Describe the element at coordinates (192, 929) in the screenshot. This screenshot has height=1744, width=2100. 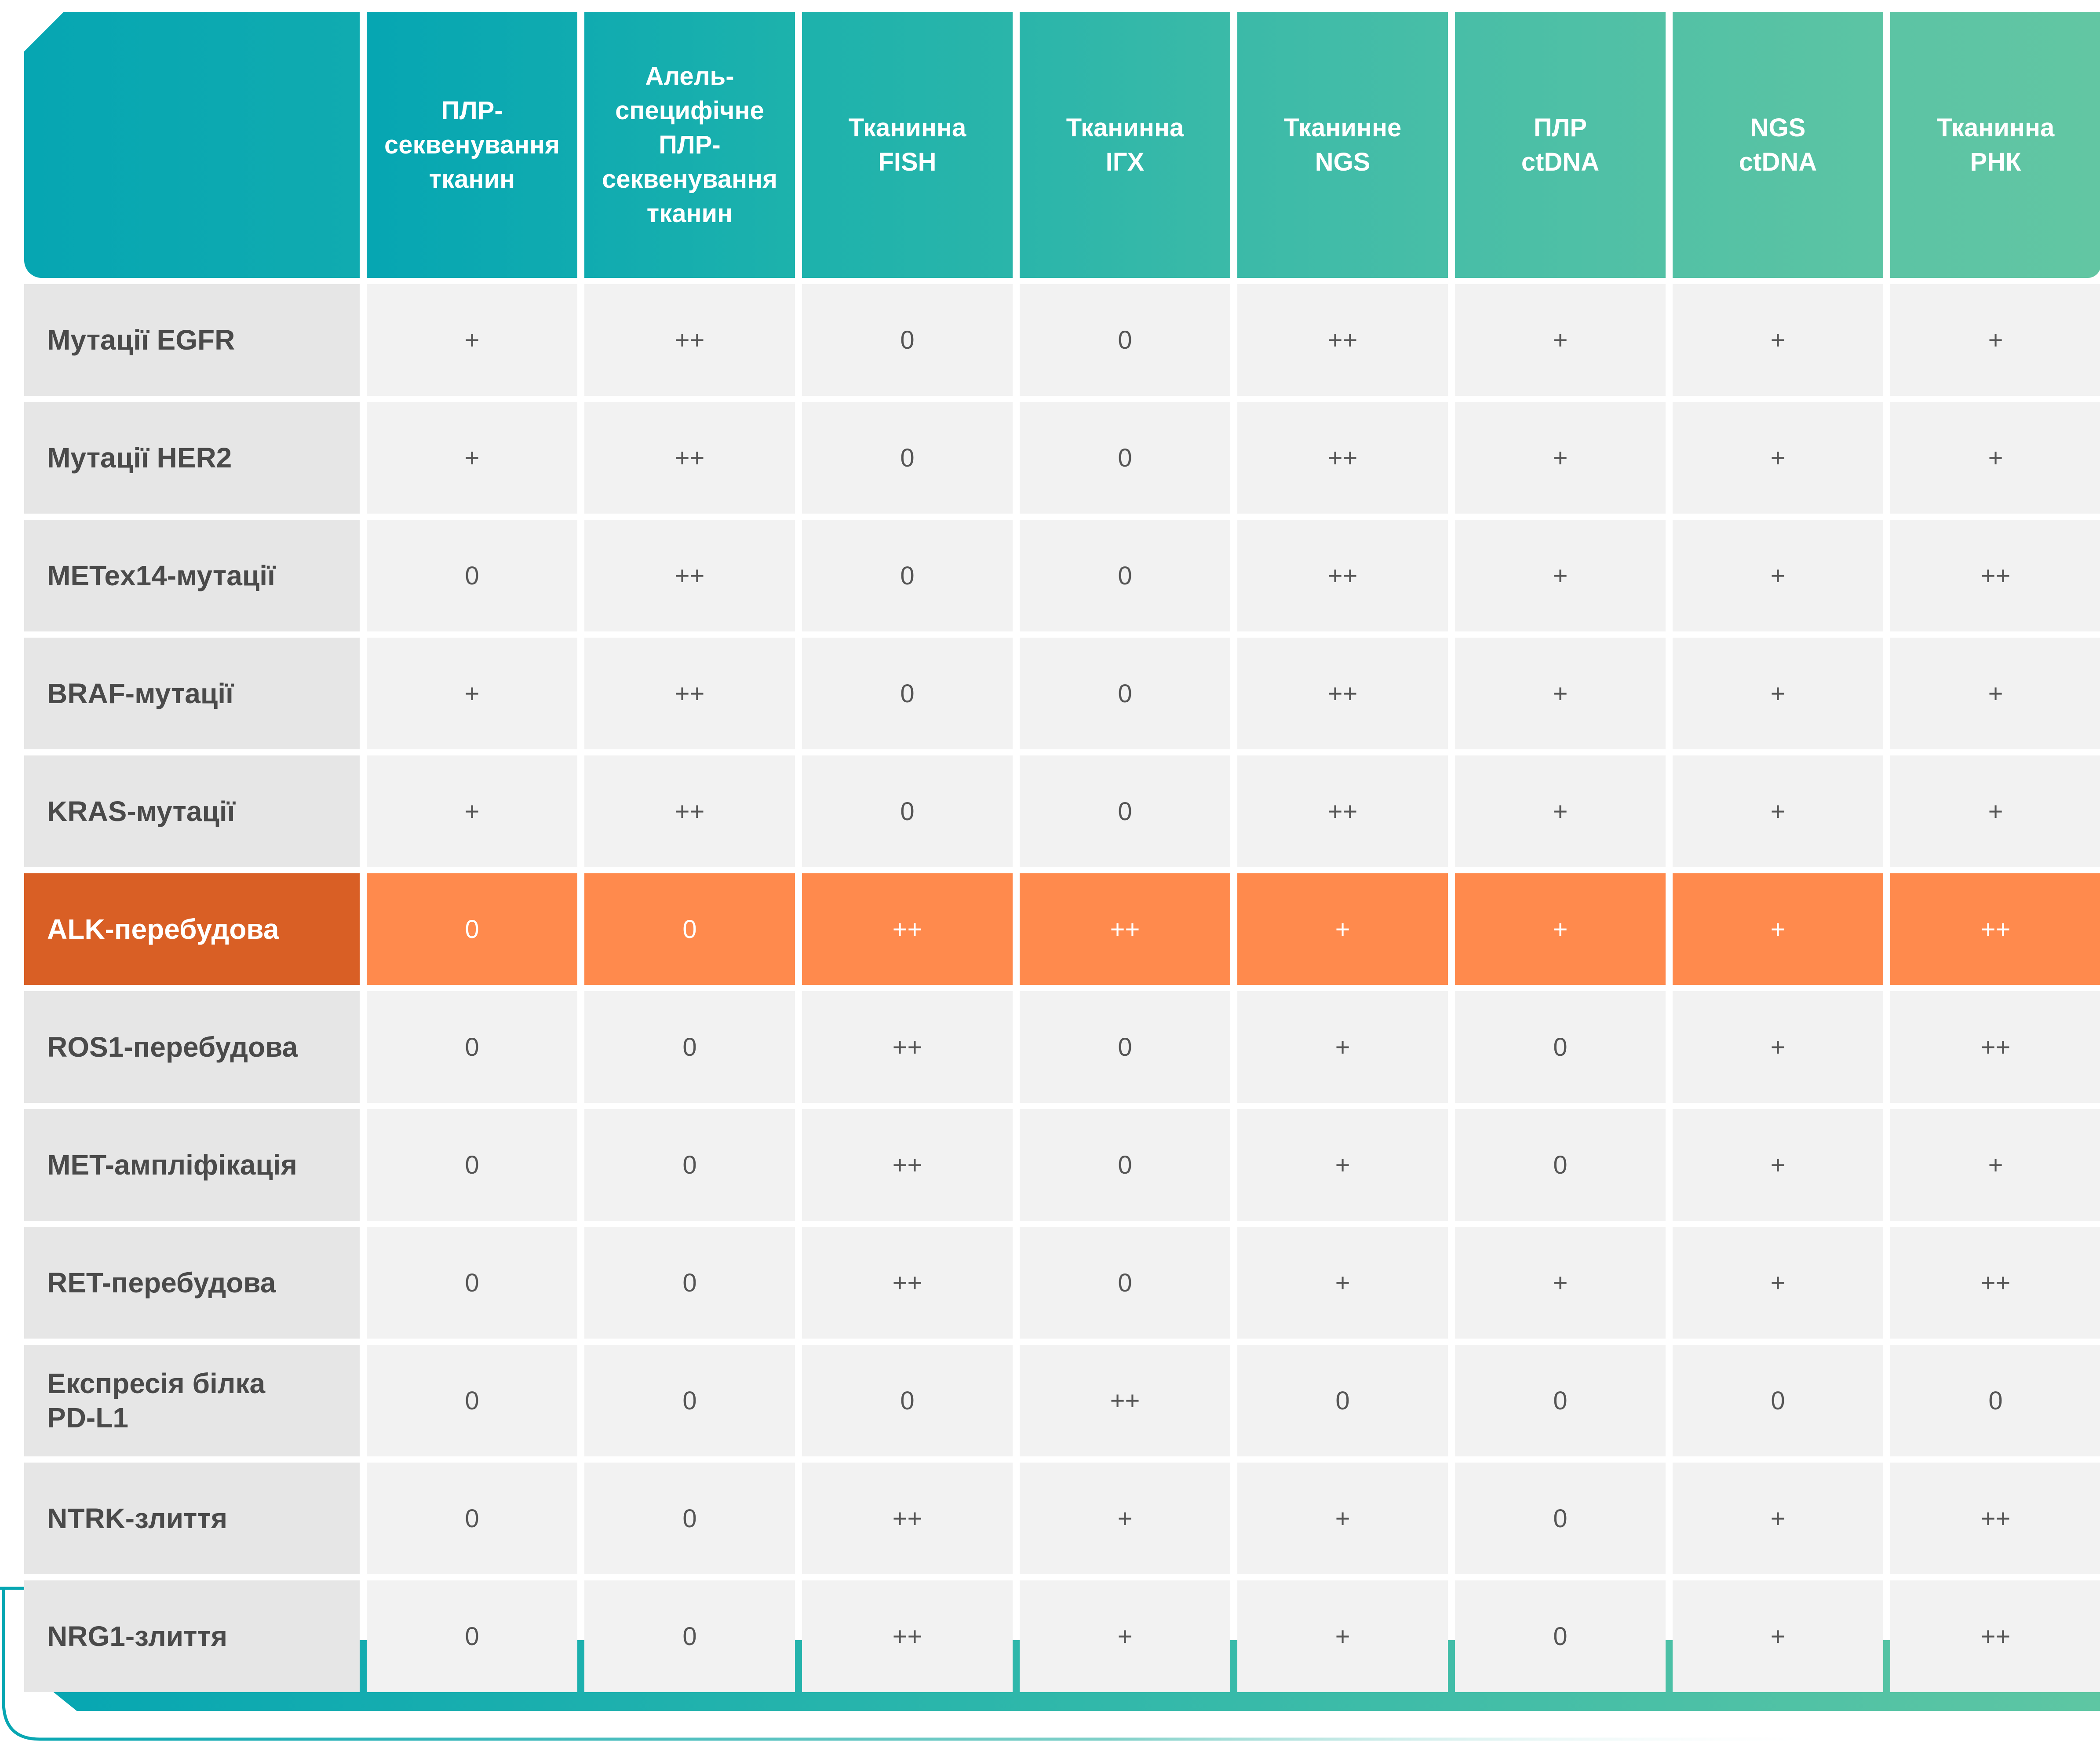
I see `row-label: ALK-перебудова` at that location.